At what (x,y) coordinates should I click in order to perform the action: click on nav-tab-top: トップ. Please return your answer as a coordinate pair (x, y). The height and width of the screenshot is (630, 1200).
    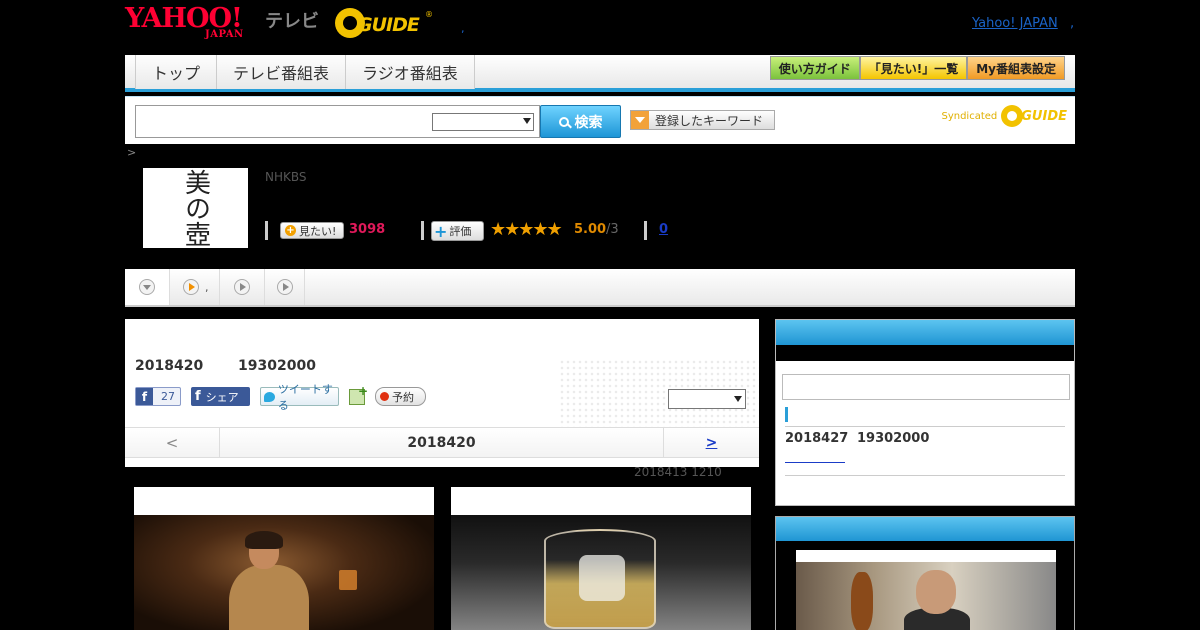
    Looking at the image, I should click on (177, 72).